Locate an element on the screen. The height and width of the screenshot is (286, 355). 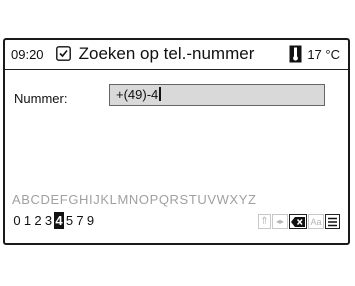
function-keys: ⇑ ◂▸ Aa is located at coordinates (299, 221).